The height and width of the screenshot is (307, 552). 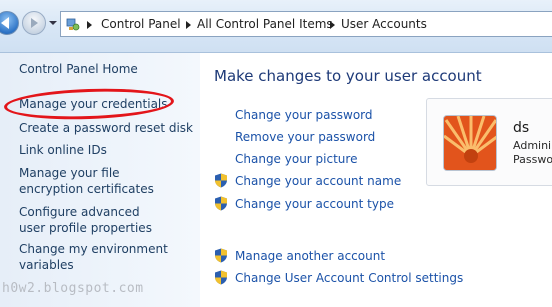 I want to click on breadcrumb-all-items: All Control Panel Items, so click(x=265, y=24).